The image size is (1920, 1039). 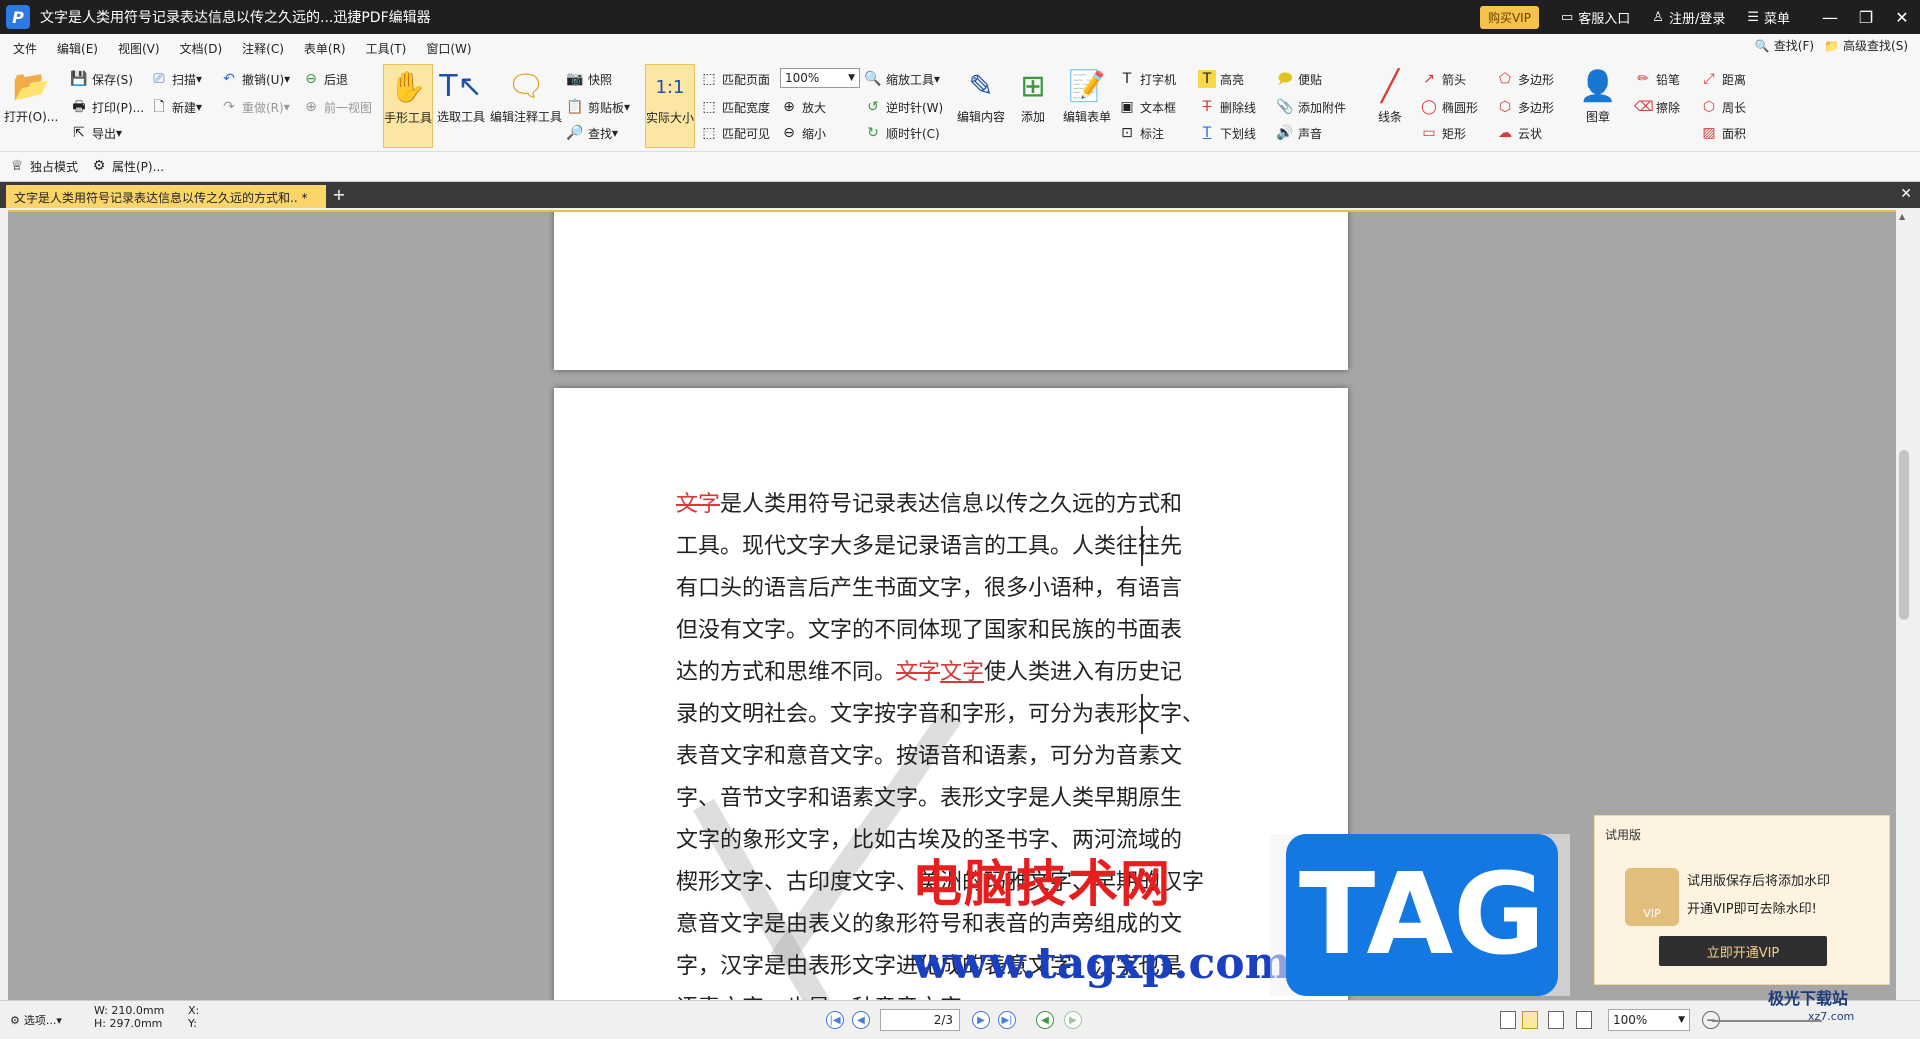 I want to click on continuous-view-icon, so click(x=1530, y=1020).